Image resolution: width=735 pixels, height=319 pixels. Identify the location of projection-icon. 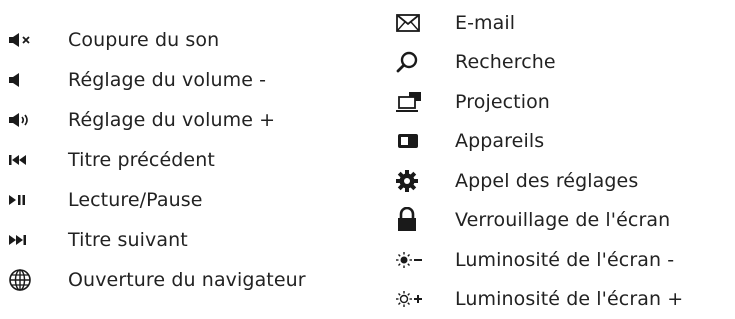
(425, 102).